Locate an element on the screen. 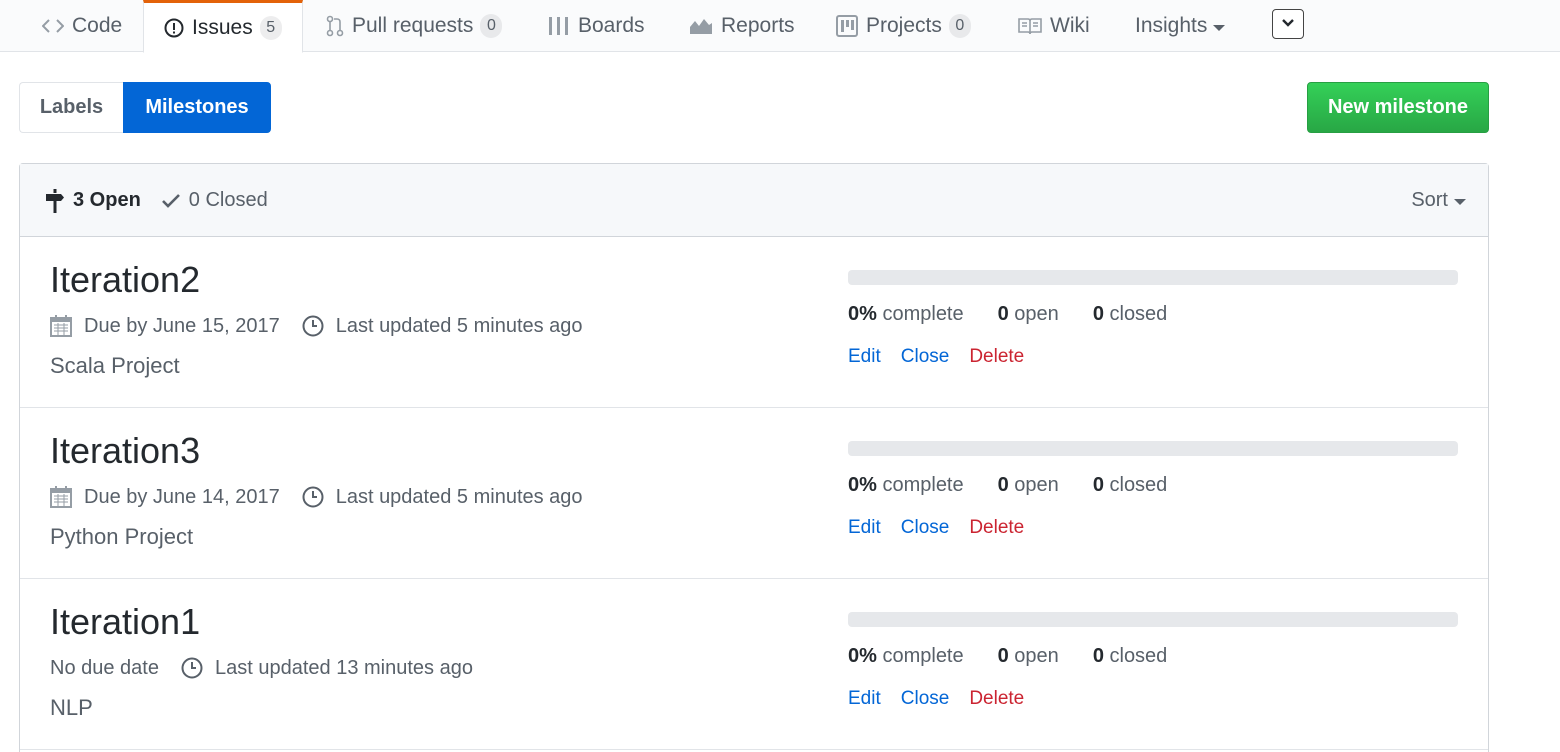 This screenshot has width=1560, height=752. milestones-link: Milestones is located at coordinates (197, 107).